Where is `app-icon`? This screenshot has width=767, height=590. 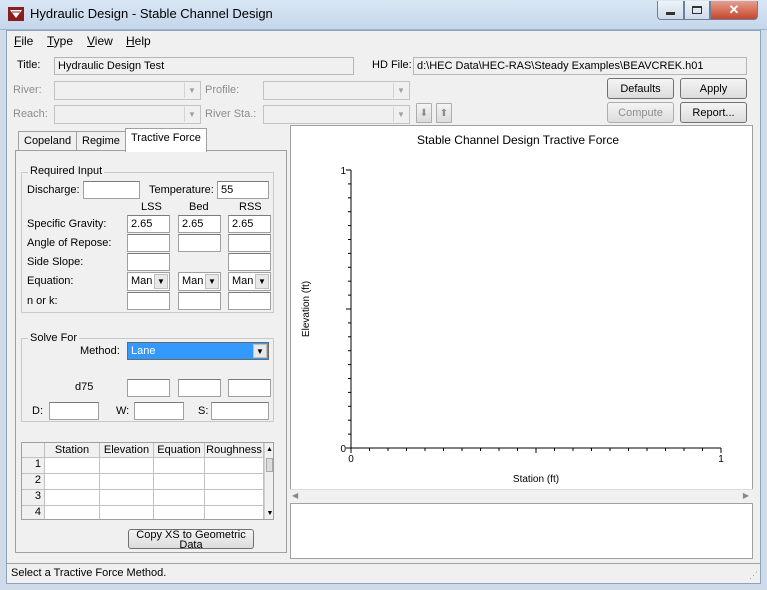 app-icon is located at coordinates (16, 14).